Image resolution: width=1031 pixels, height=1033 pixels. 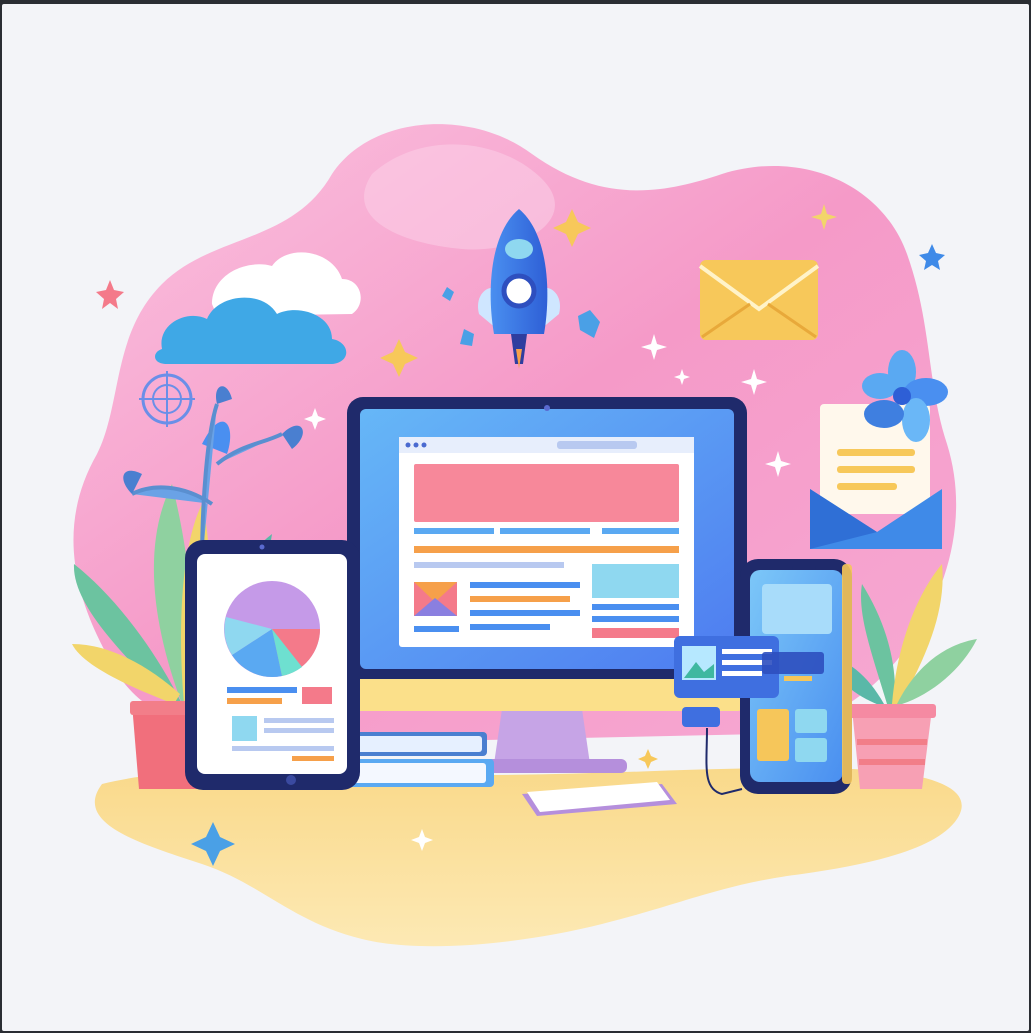 What do you see at coordinates (542, 736) in the screenshot?
I see `monitor-stand` at bounding box center [542, 736].